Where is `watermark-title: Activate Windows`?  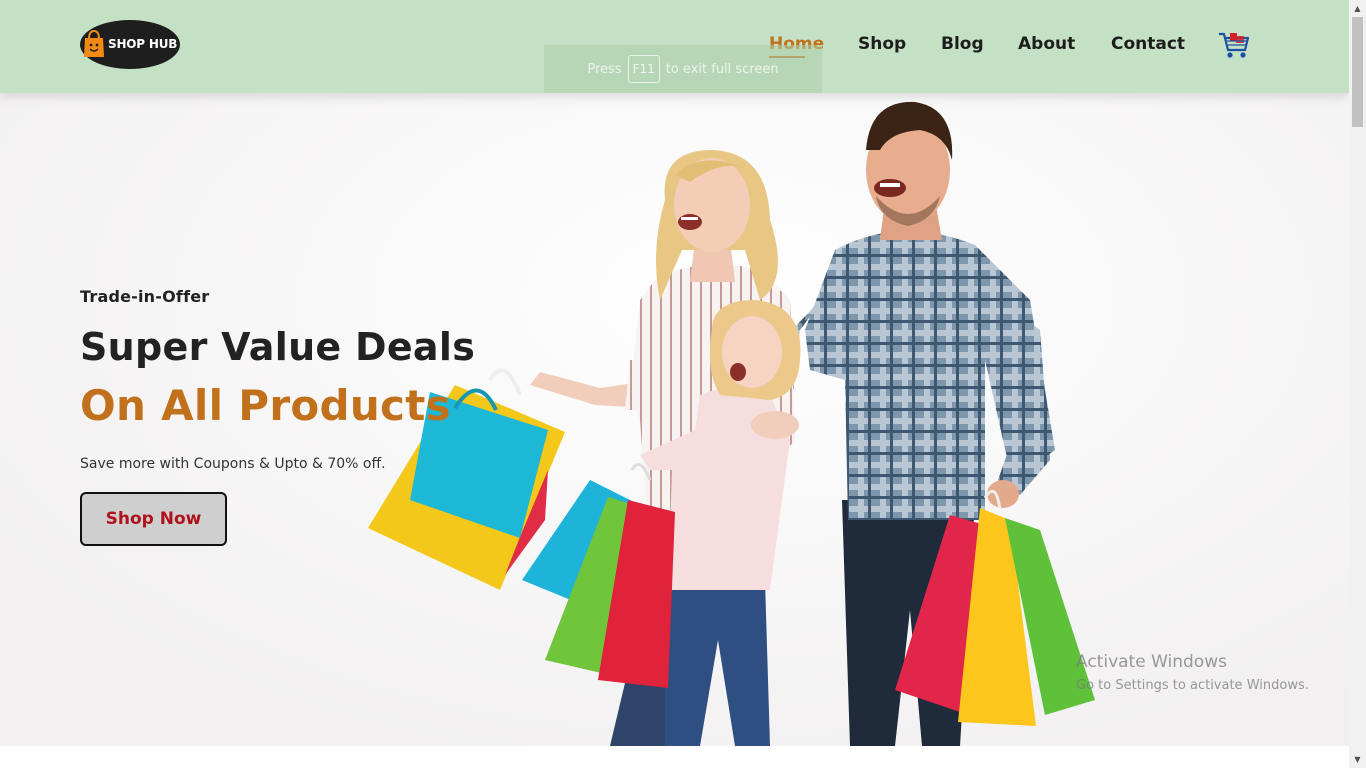
watermark-title: Activate Windows is located at coordinates (1151, 662).